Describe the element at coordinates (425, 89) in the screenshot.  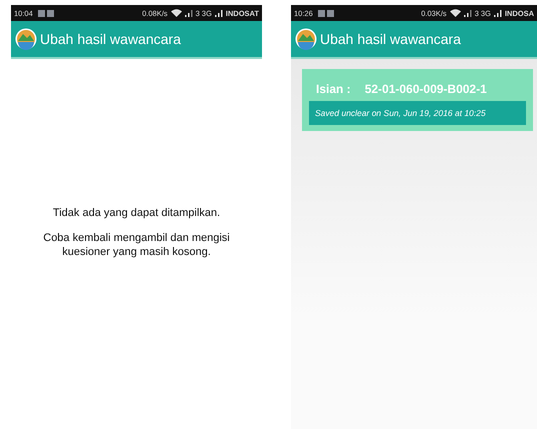
I see `questionnaire-code: 52-01-060-009-B002-1` at that location.